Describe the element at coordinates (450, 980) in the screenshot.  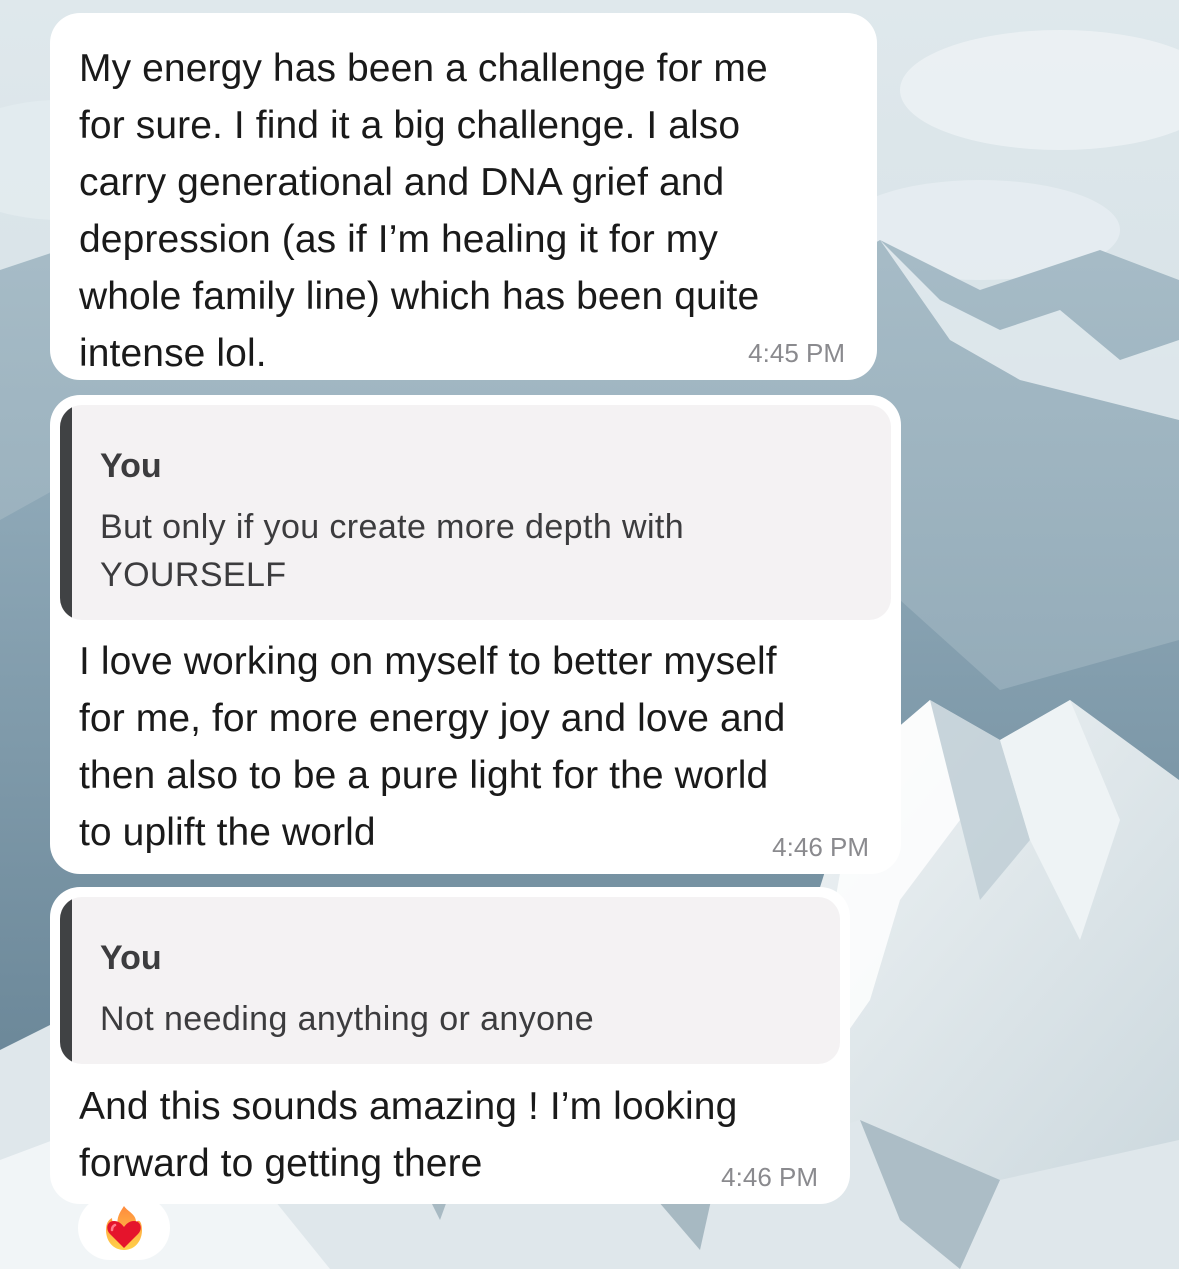
I see `reply-quote: You Not needing anything or anyone` at that location.